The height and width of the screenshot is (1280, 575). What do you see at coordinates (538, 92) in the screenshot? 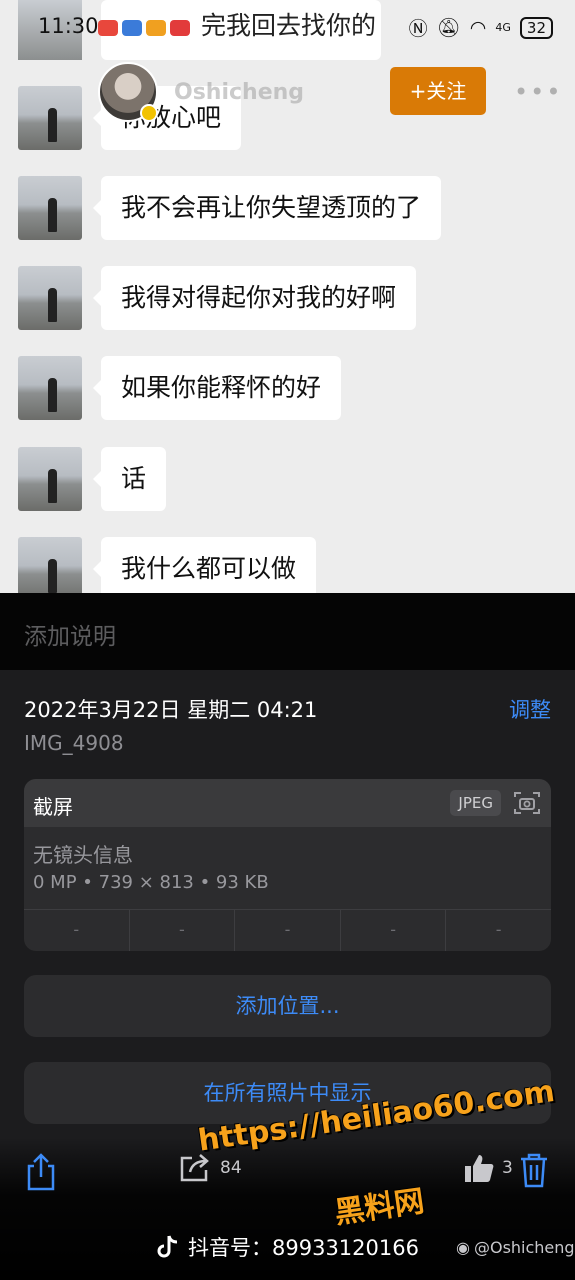
I see `more-options-icon: •••` at bounding box center [538, 92].